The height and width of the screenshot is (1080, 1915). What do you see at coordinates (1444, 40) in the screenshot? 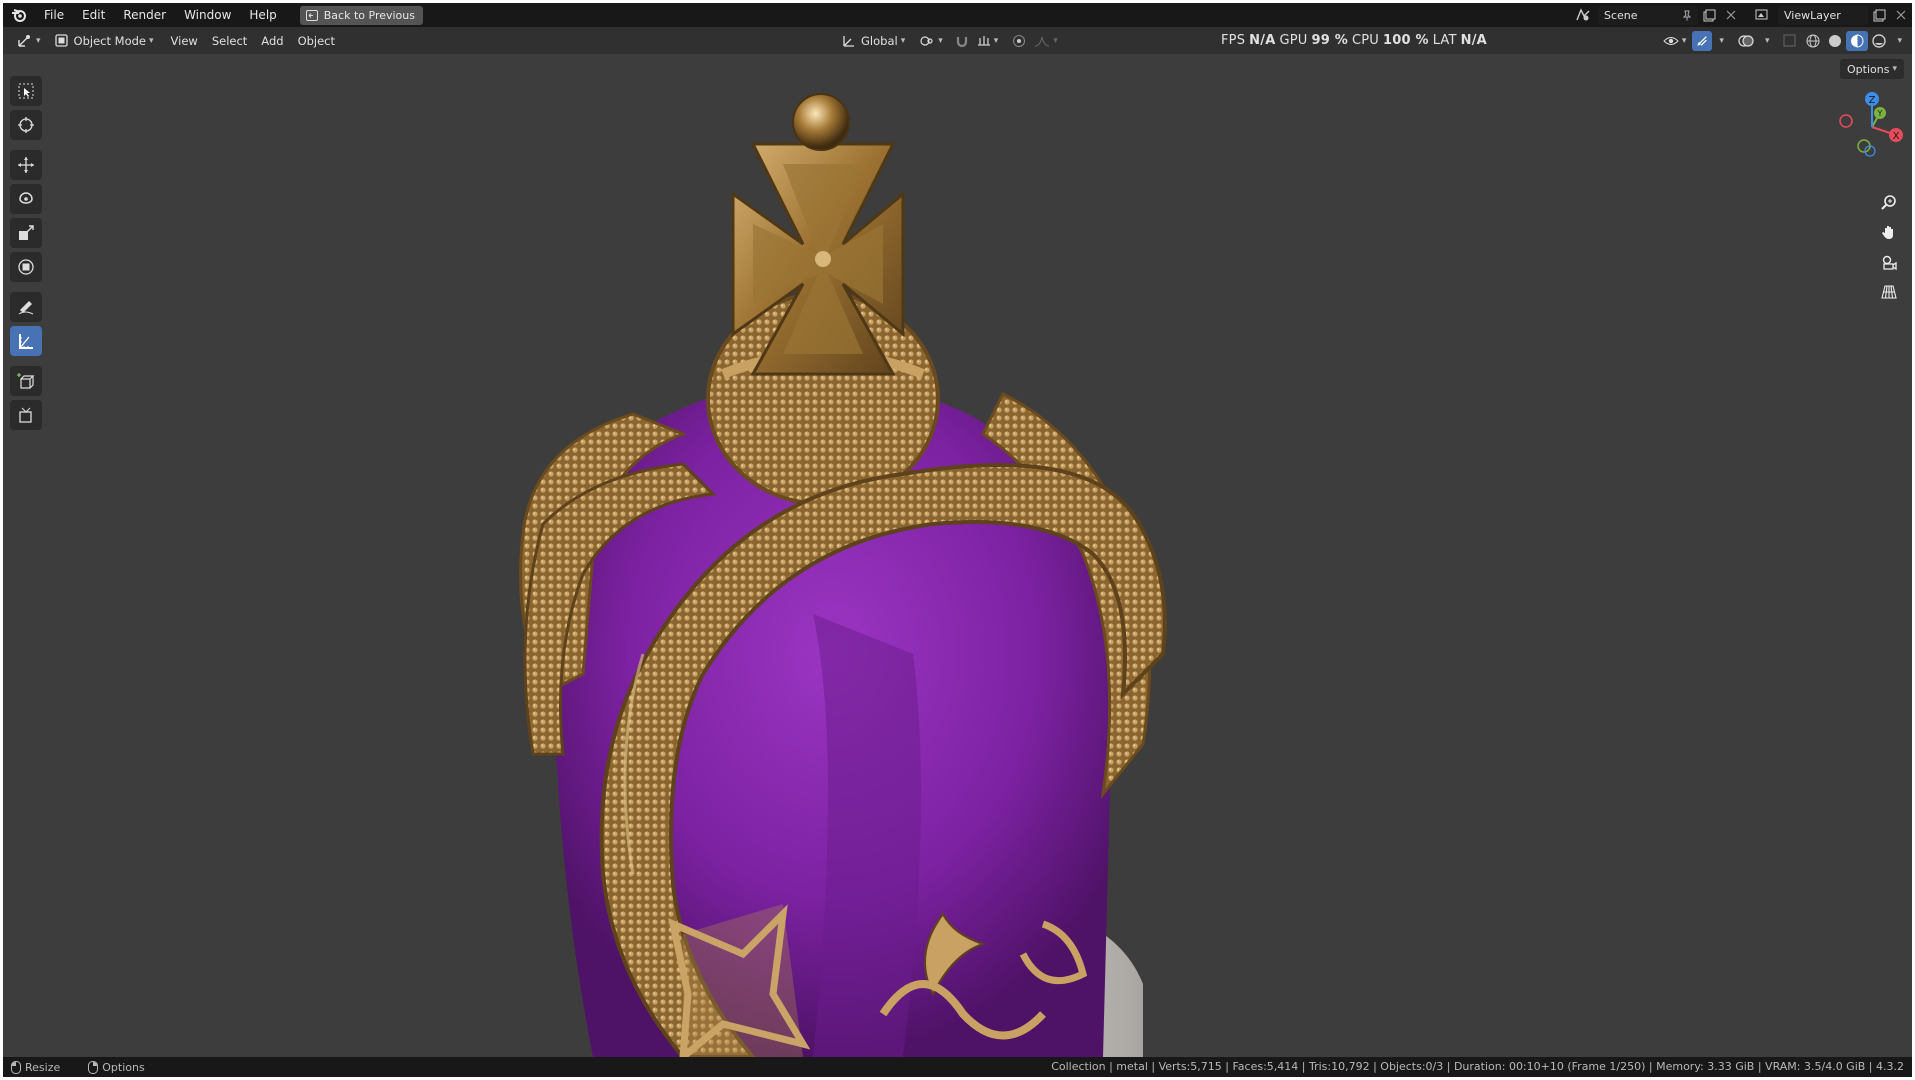
I see `lat-label: LAT` at bounding box center [1444, 40].